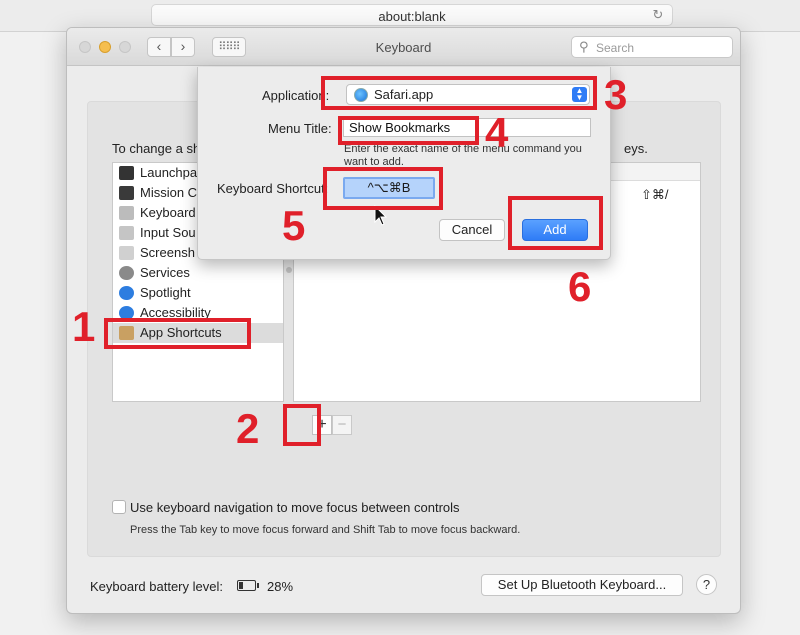 This screenshot has width=800, height=635. I want to click on screenshot-icon, so click(126, 253).